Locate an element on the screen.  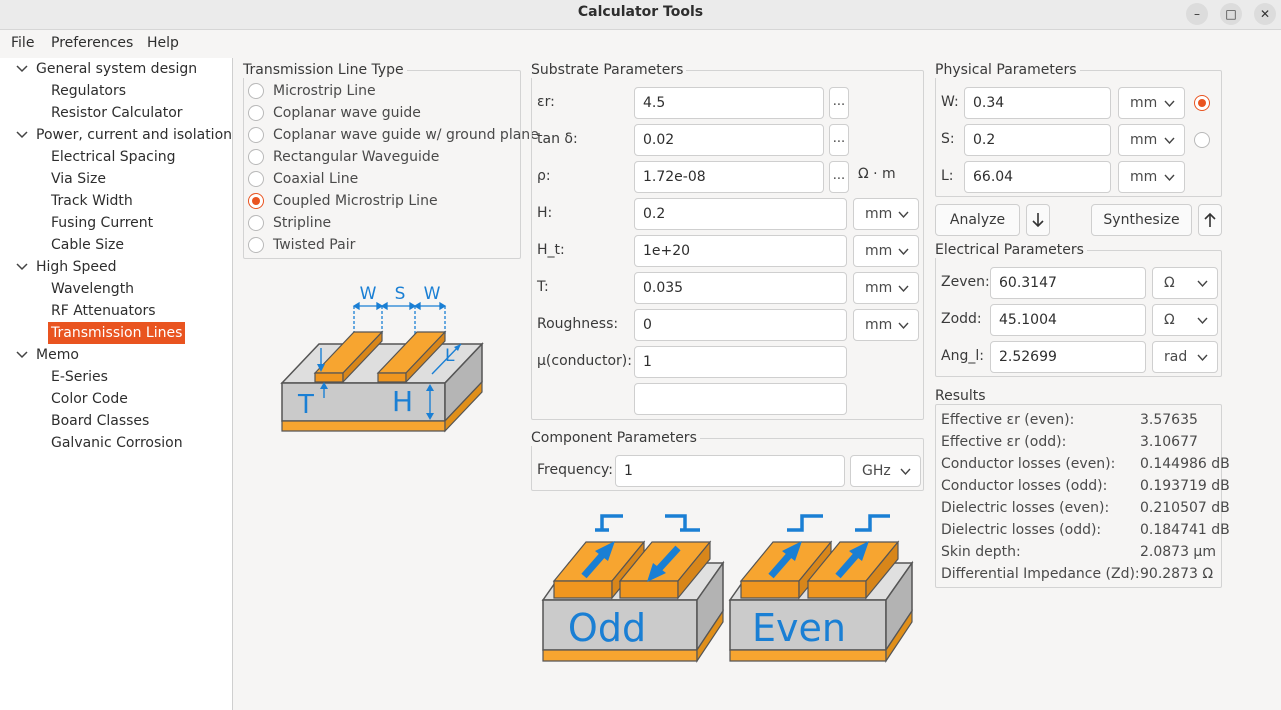
tree-item-cable-size: Cable Size is located at coordinates (87, 245).